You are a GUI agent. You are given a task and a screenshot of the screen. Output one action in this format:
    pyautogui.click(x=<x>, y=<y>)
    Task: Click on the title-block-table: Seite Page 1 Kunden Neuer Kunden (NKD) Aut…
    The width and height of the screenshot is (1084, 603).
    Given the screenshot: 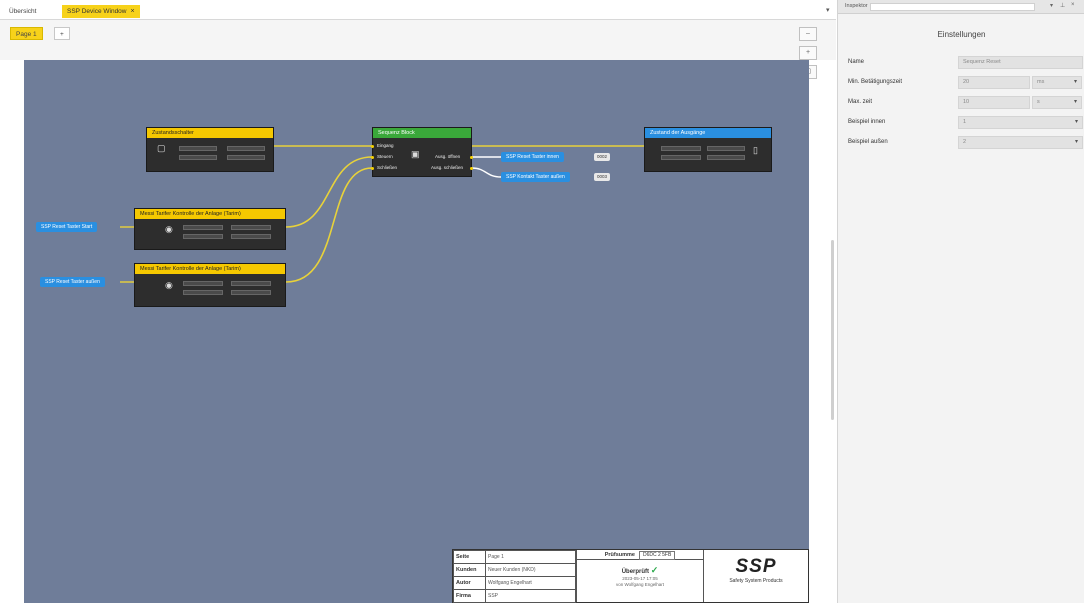 What is the action you would take?
    pyautogui.click(x=514, y=576)
    